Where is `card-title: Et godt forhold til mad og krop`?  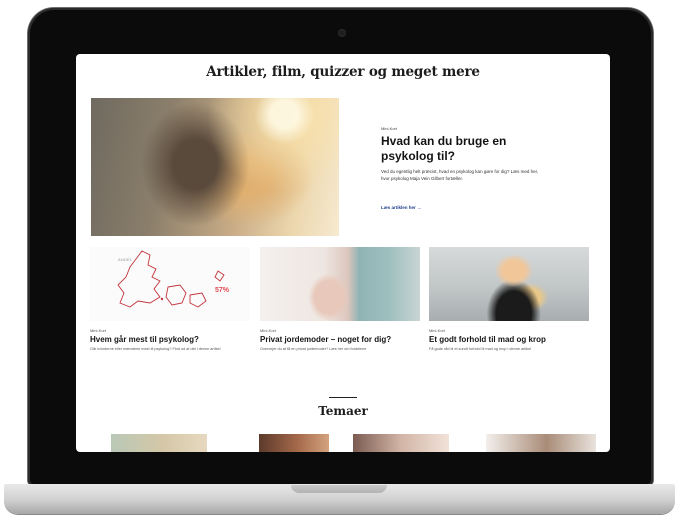 card-title: Et godt forhold til mad og krop is located at coordinates (509, 340).